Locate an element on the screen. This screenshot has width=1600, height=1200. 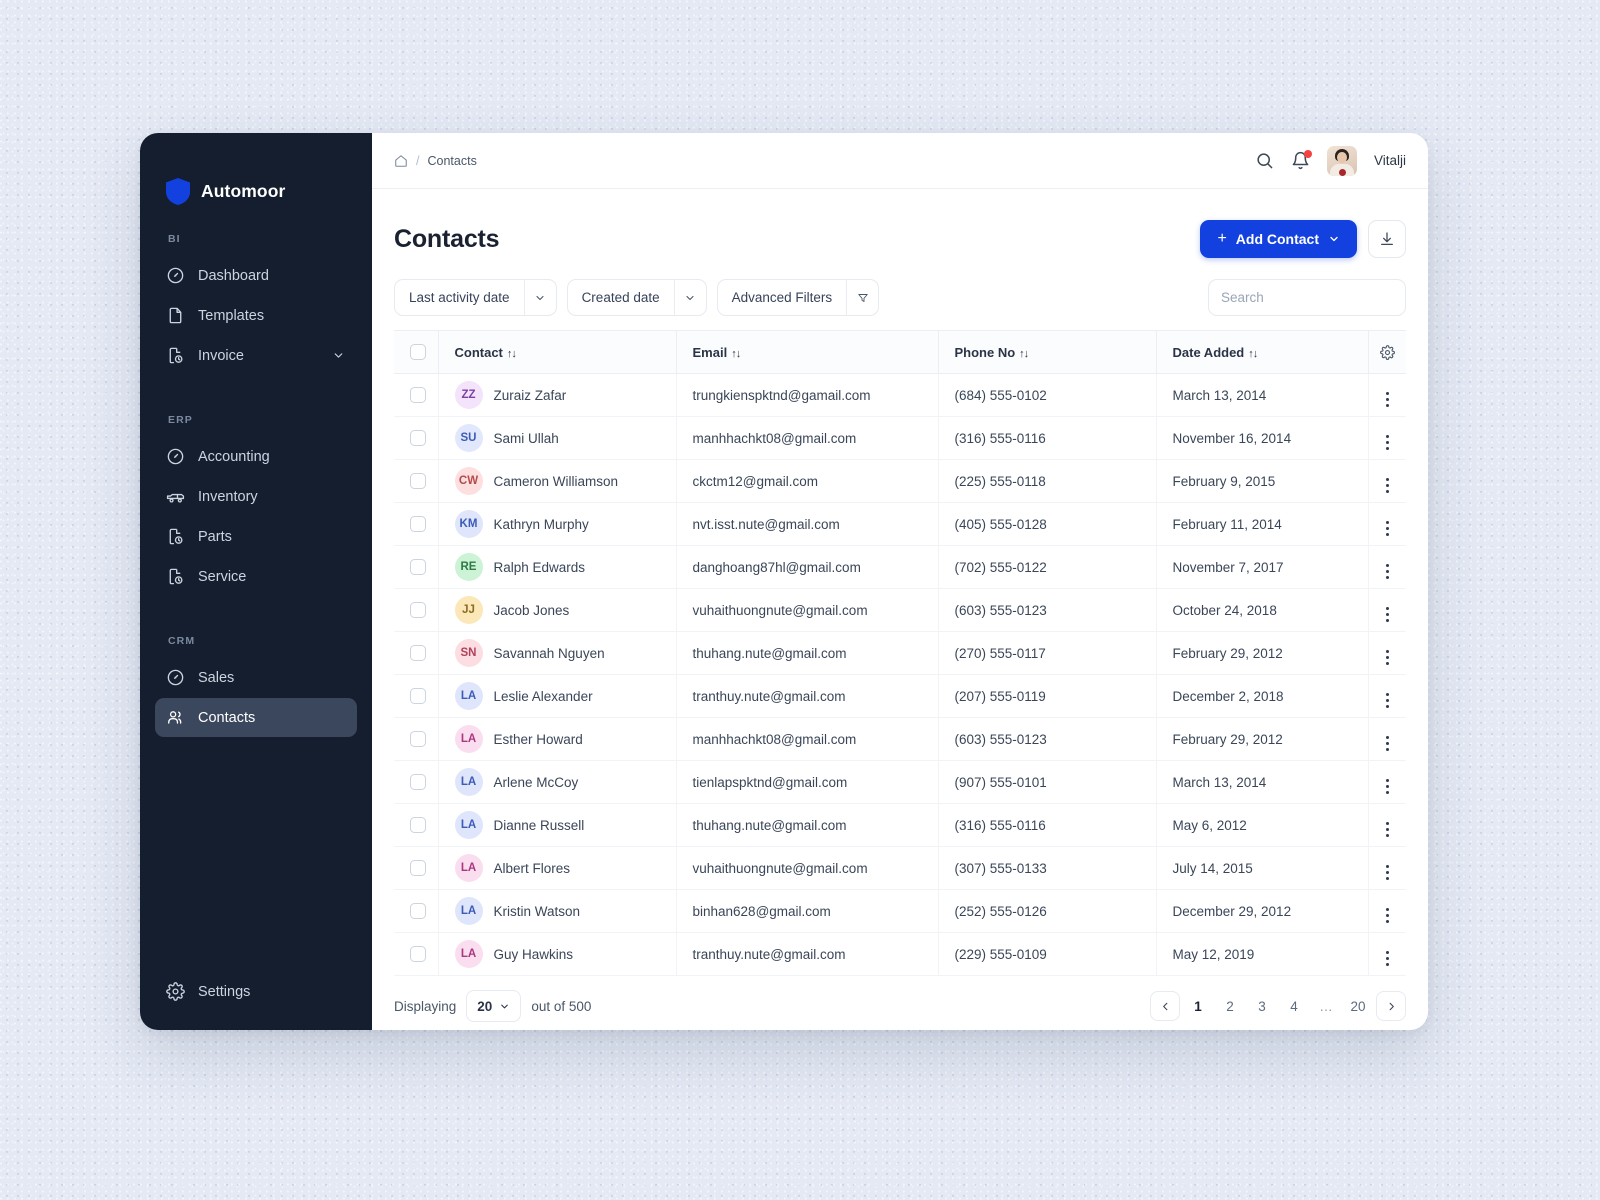
filter-pill-last-activity-date: Last activity date is located at coordinates (475, 297).